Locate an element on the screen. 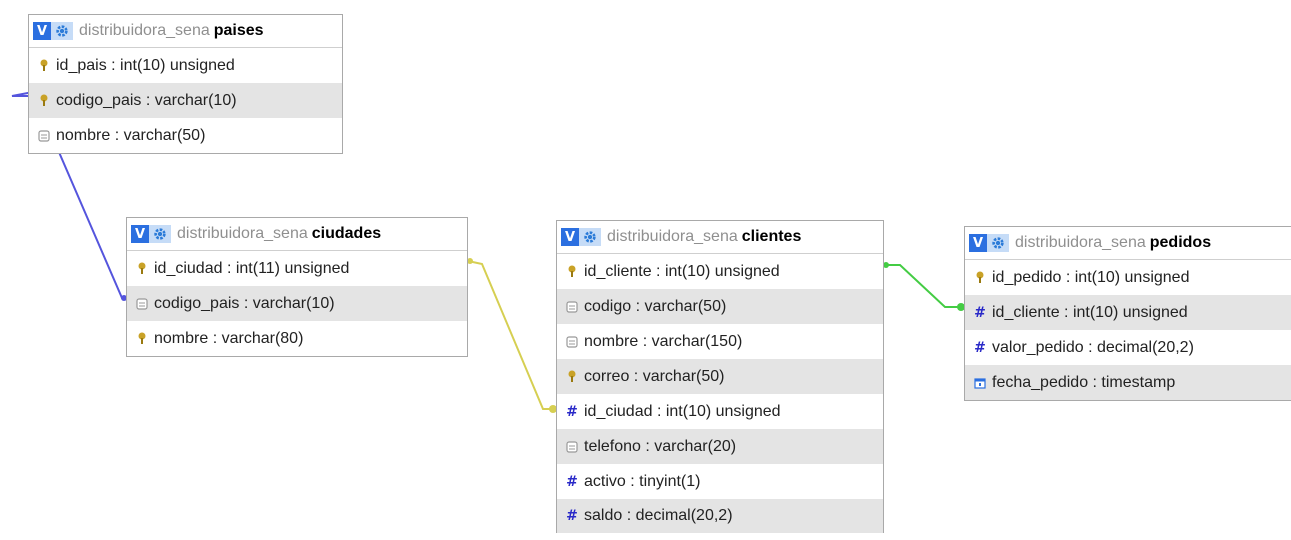  relation-clientes-pedidos is located at coordinates (924, 286).